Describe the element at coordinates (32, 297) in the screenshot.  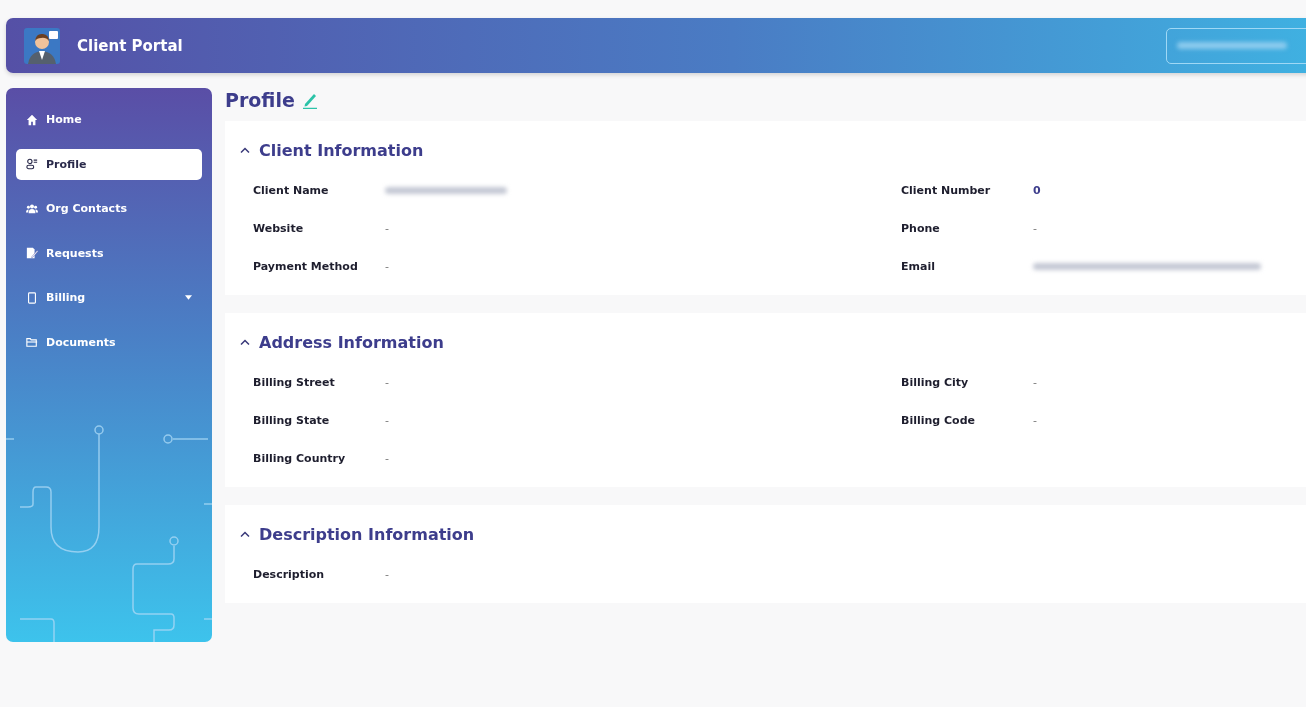
I see `phone-icon` at that location.